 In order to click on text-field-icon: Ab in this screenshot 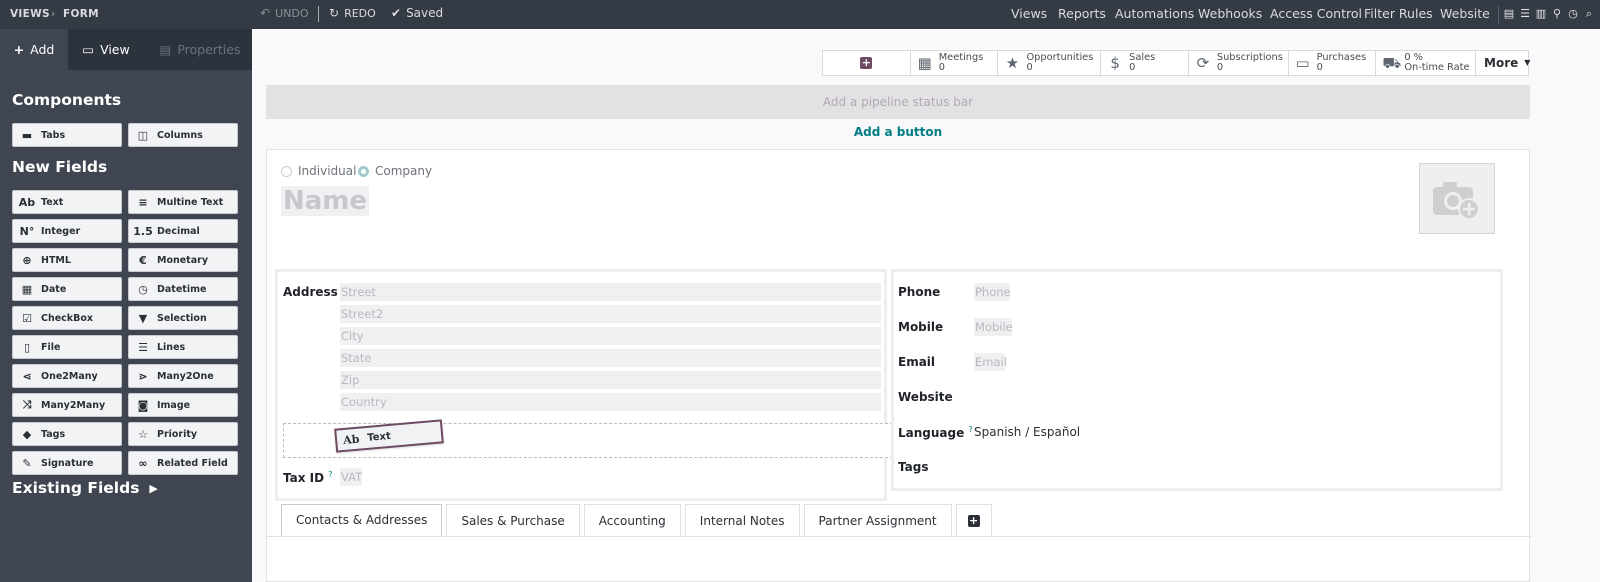, I will do `click(351, 439)`.